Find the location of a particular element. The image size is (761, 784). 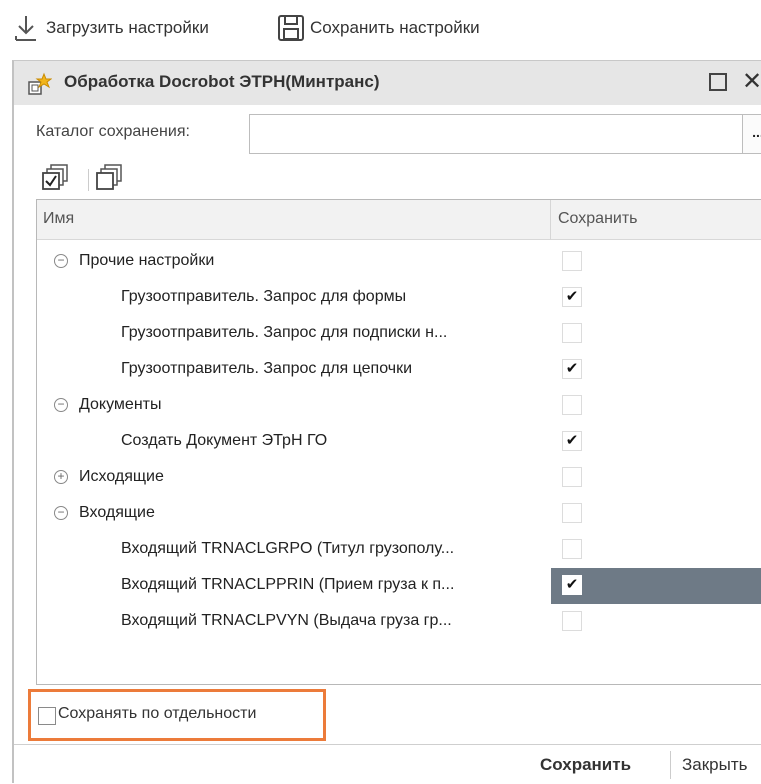

floppy-disk-icon is located at coordinates (291, 28).